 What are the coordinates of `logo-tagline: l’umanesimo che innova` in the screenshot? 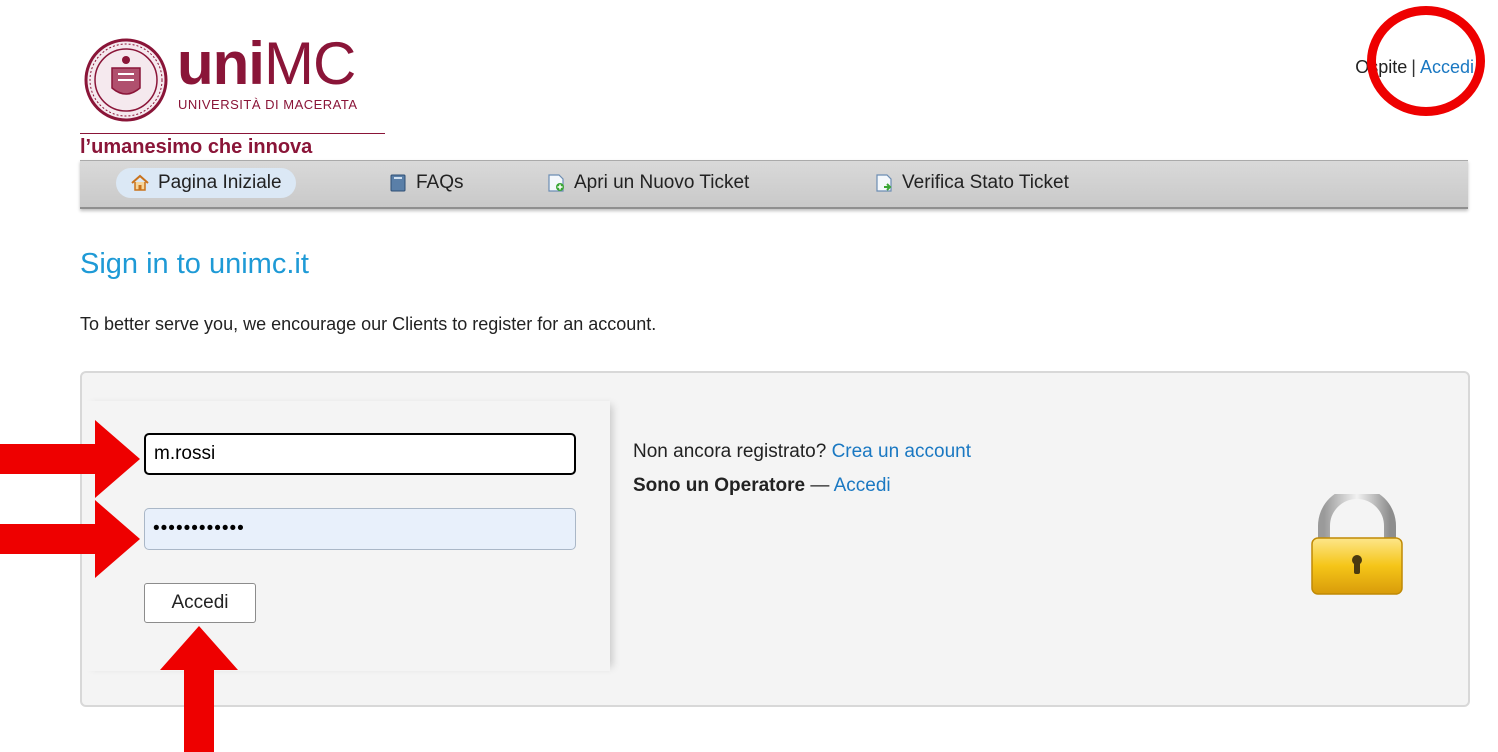 It's located at (196, 147).